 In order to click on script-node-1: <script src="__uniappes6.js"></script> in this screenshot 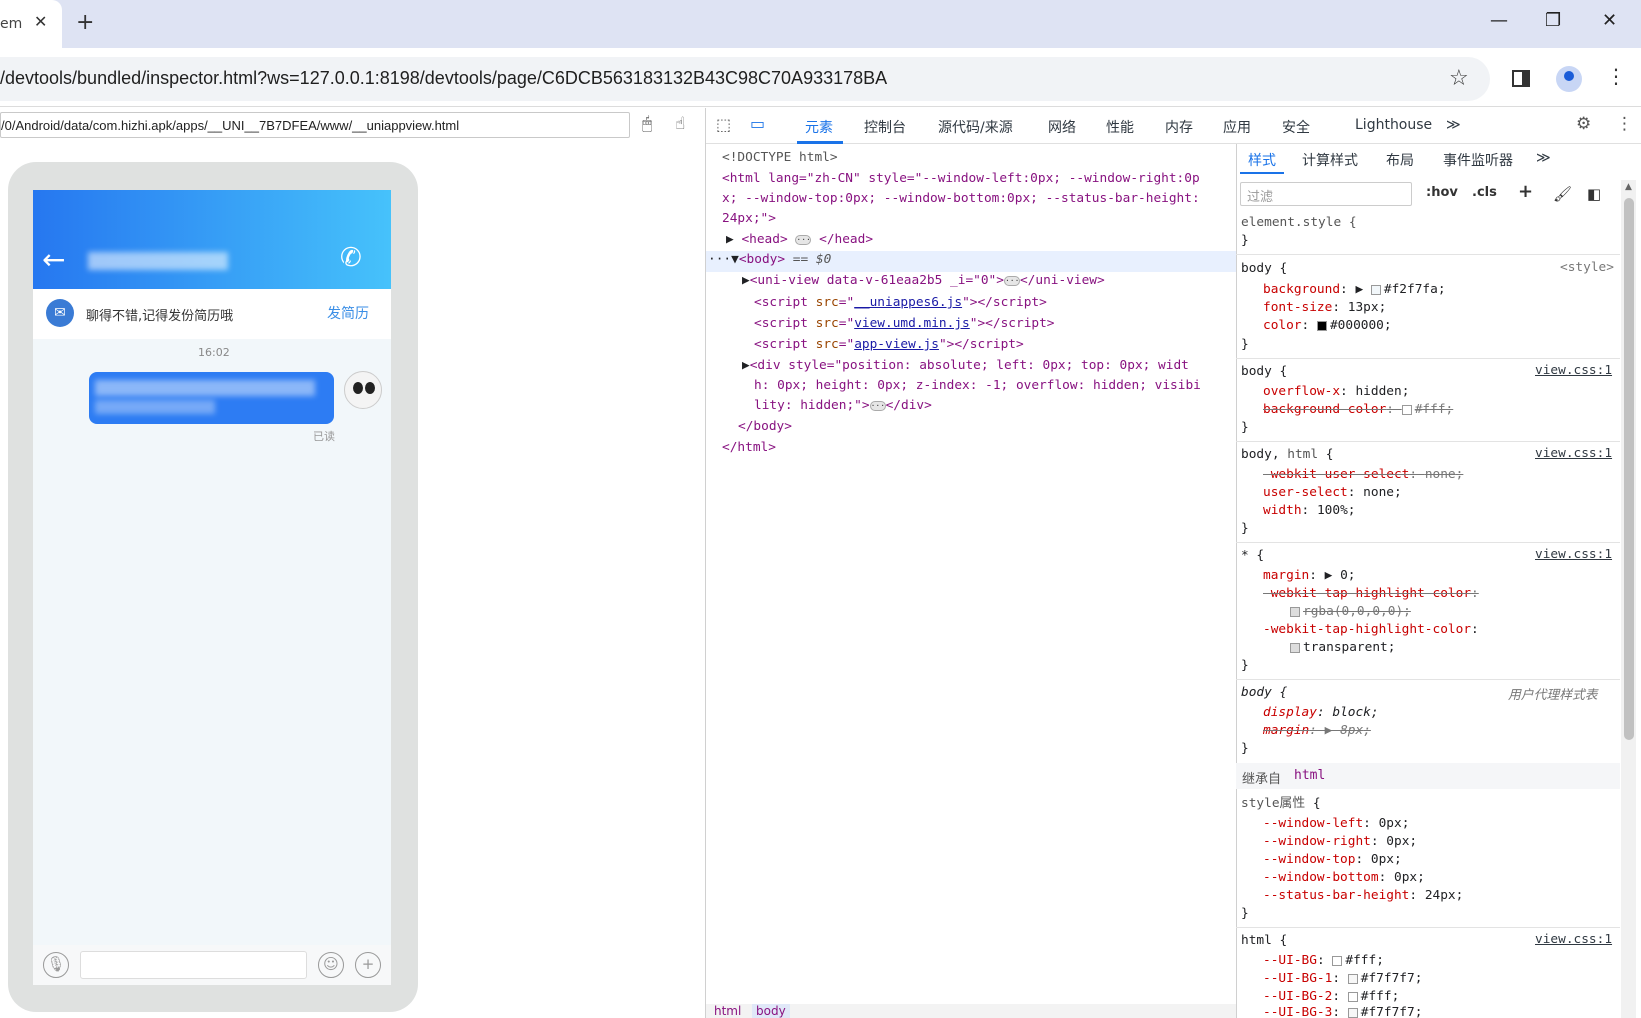, I will do `click(900, 302)`.